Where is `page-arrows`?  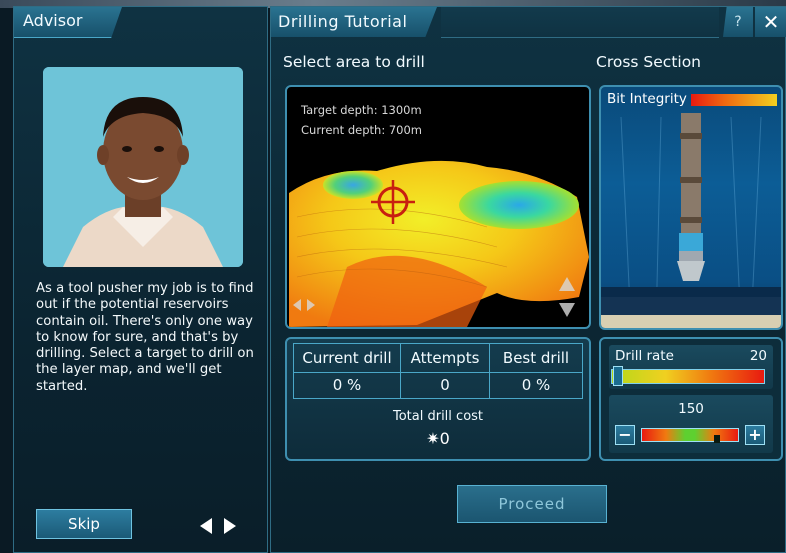
page-arrows is located at coordinates (220, 526).